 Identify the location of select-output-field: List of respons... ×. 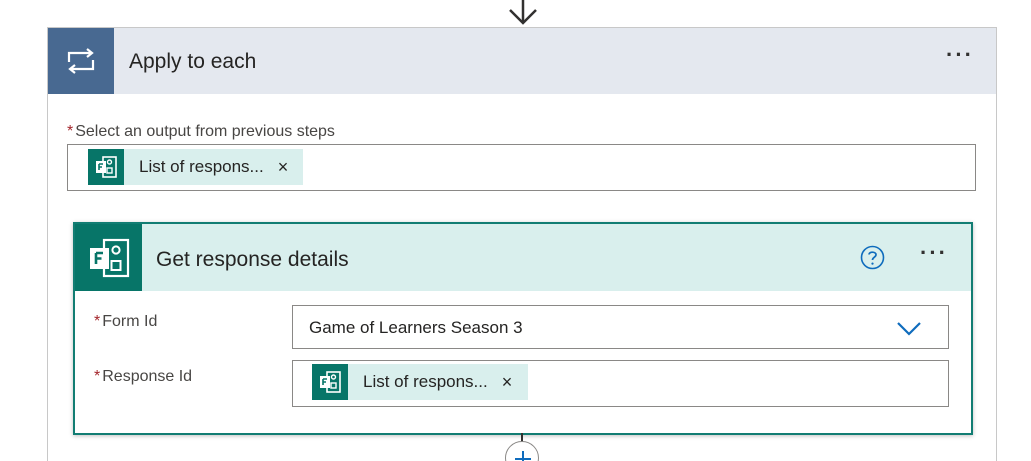
(521, 167).